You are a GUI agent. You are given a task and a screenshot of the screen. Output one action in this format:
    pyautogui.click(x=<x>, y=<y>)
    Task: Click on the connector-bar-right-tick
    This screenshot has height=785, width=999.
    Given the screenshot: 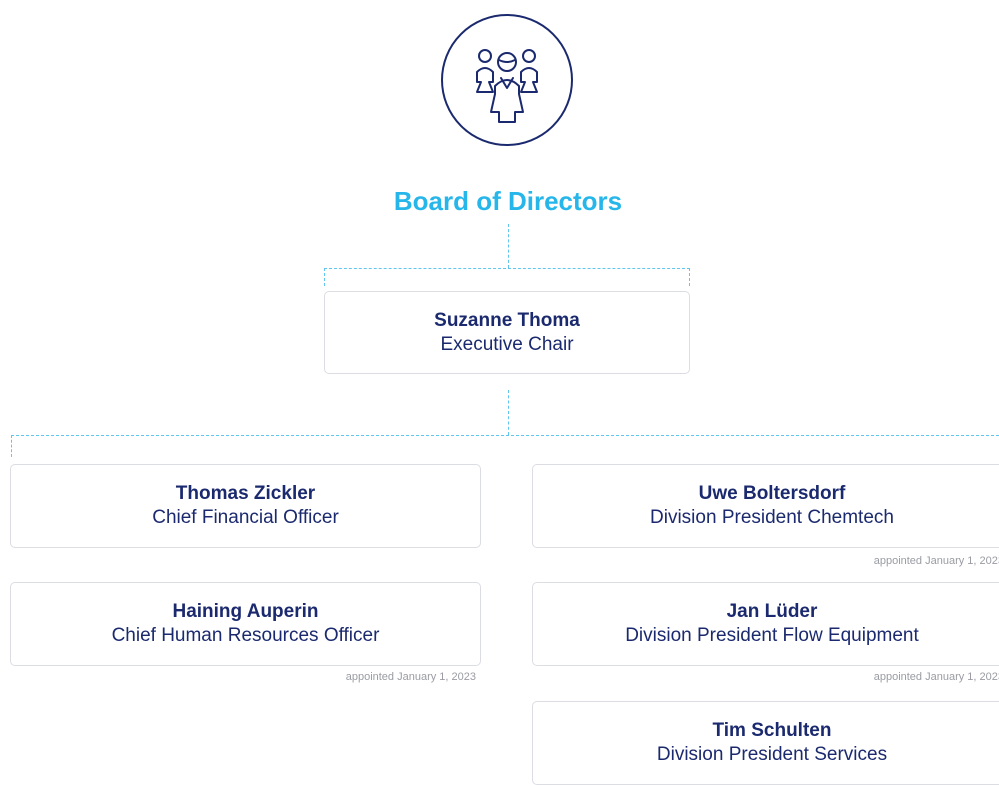 What is the action you would take?
    pyautogui.click(x=689, y=277)
    